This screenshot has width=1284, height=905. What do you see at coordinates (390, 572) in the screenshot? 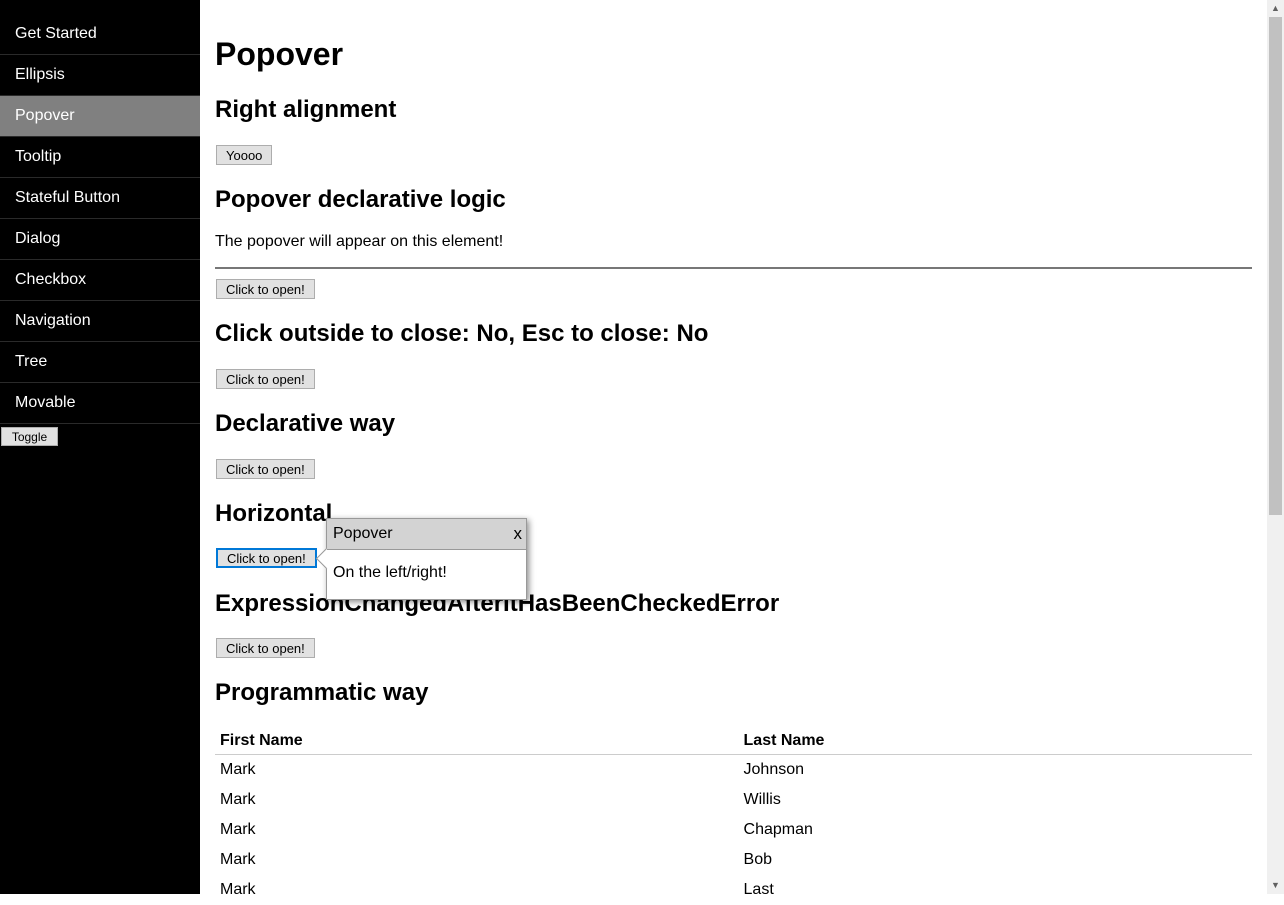
I see `popover-body: On the left/right!` at bounding box center [390, 572].